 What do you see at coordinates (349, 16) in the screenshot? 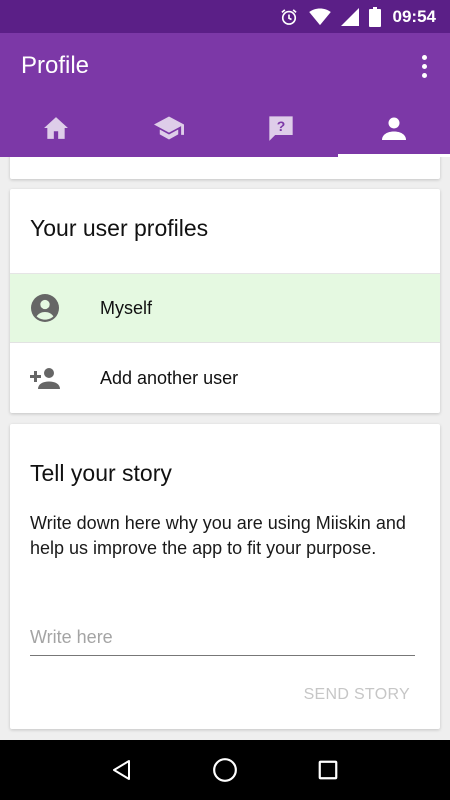
I see `signal-icon` at bounding box center [349, 16].